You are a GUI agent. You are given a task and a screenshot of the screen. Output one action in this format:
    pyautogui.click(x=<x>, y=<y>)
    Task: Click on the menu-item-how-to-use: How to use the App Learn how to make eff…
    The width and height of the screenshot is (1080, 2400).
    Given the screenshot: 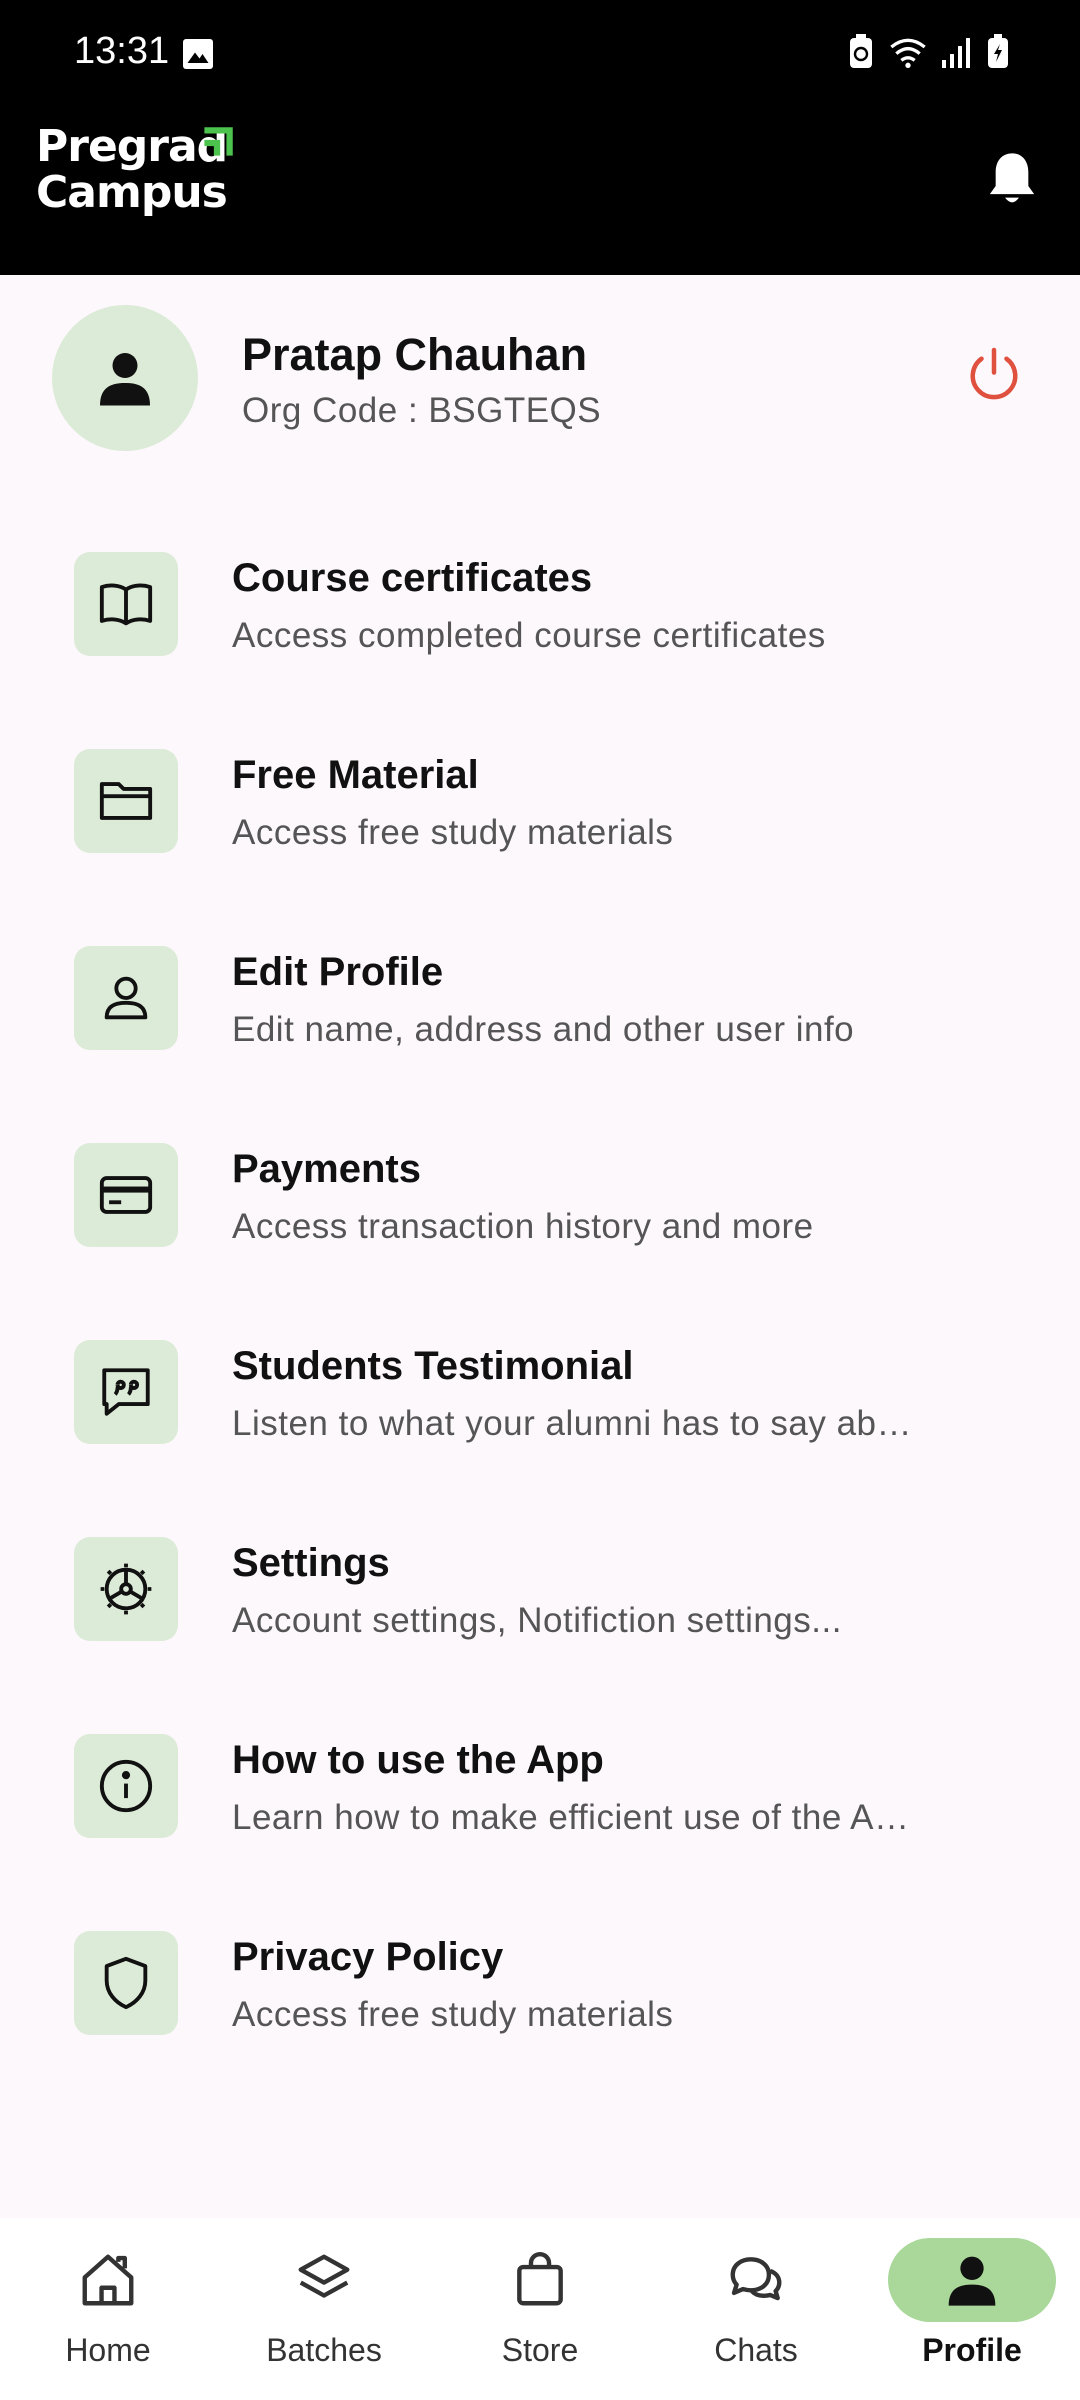 What is the action you would take?
    pyautogui.click(x=540, y=1777)
    